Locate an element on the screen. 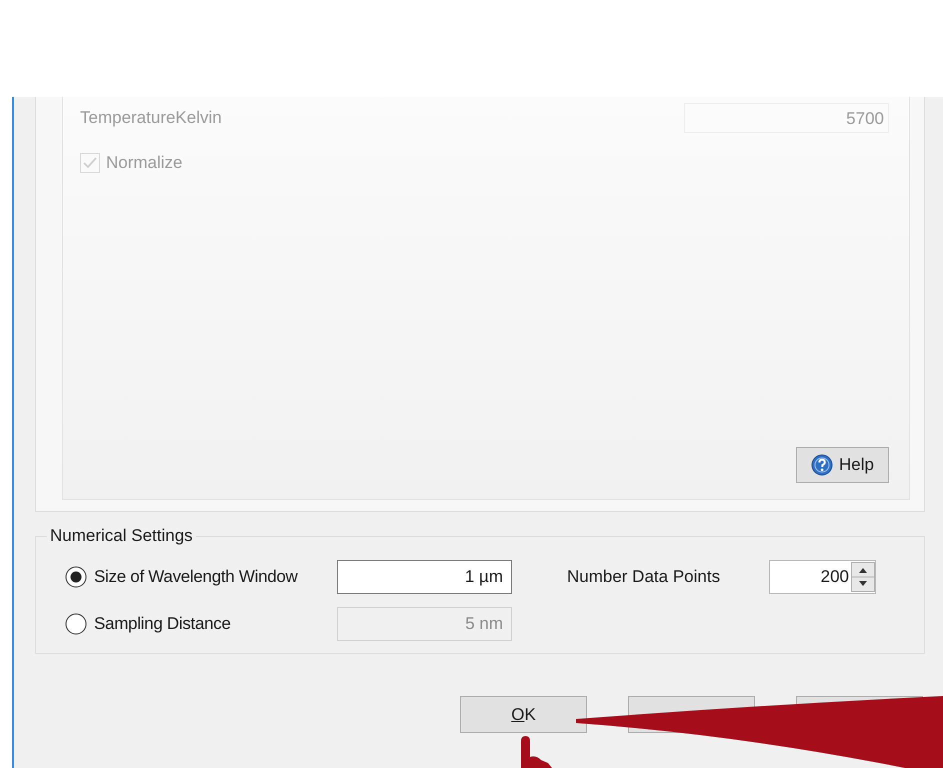  input-field: 1 µm is located at coordinates (424, 577).